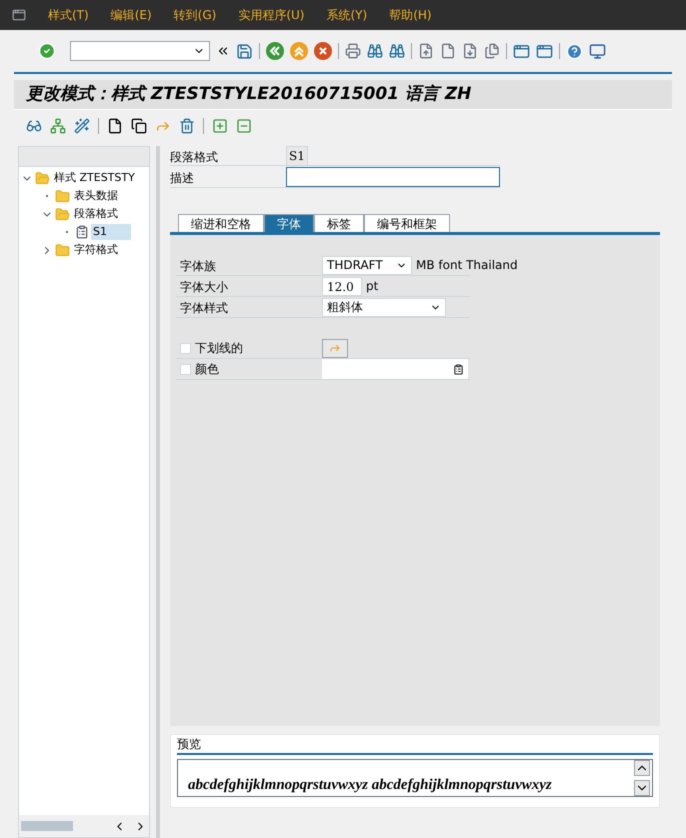  I want to click on document-icon, so click(82, 232).